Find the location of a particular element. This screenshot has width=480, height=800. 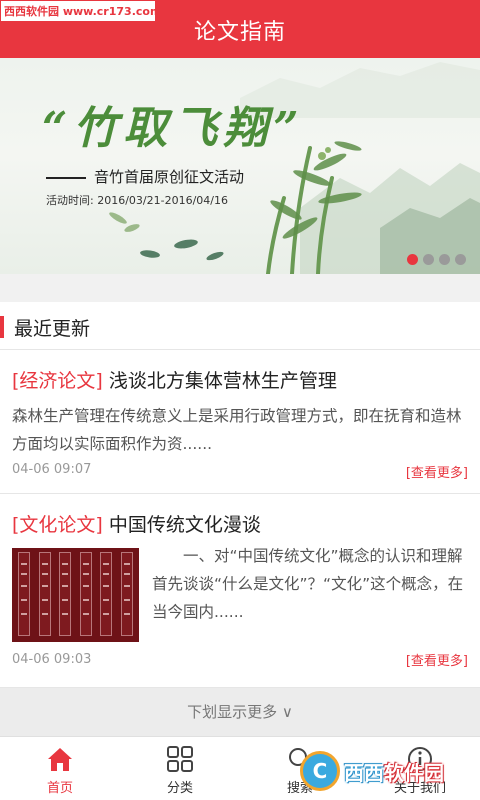

article-thumbnail is located at coordinates (75, 595).